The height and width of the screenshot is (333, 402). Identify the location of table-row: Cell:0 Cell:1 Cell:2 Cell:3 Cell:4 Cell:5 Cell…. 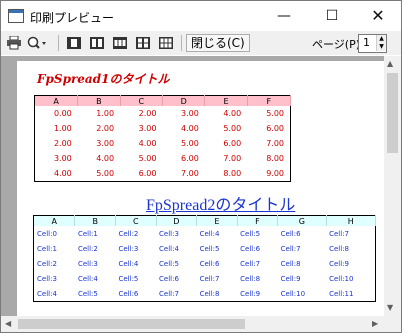
(205, 233).